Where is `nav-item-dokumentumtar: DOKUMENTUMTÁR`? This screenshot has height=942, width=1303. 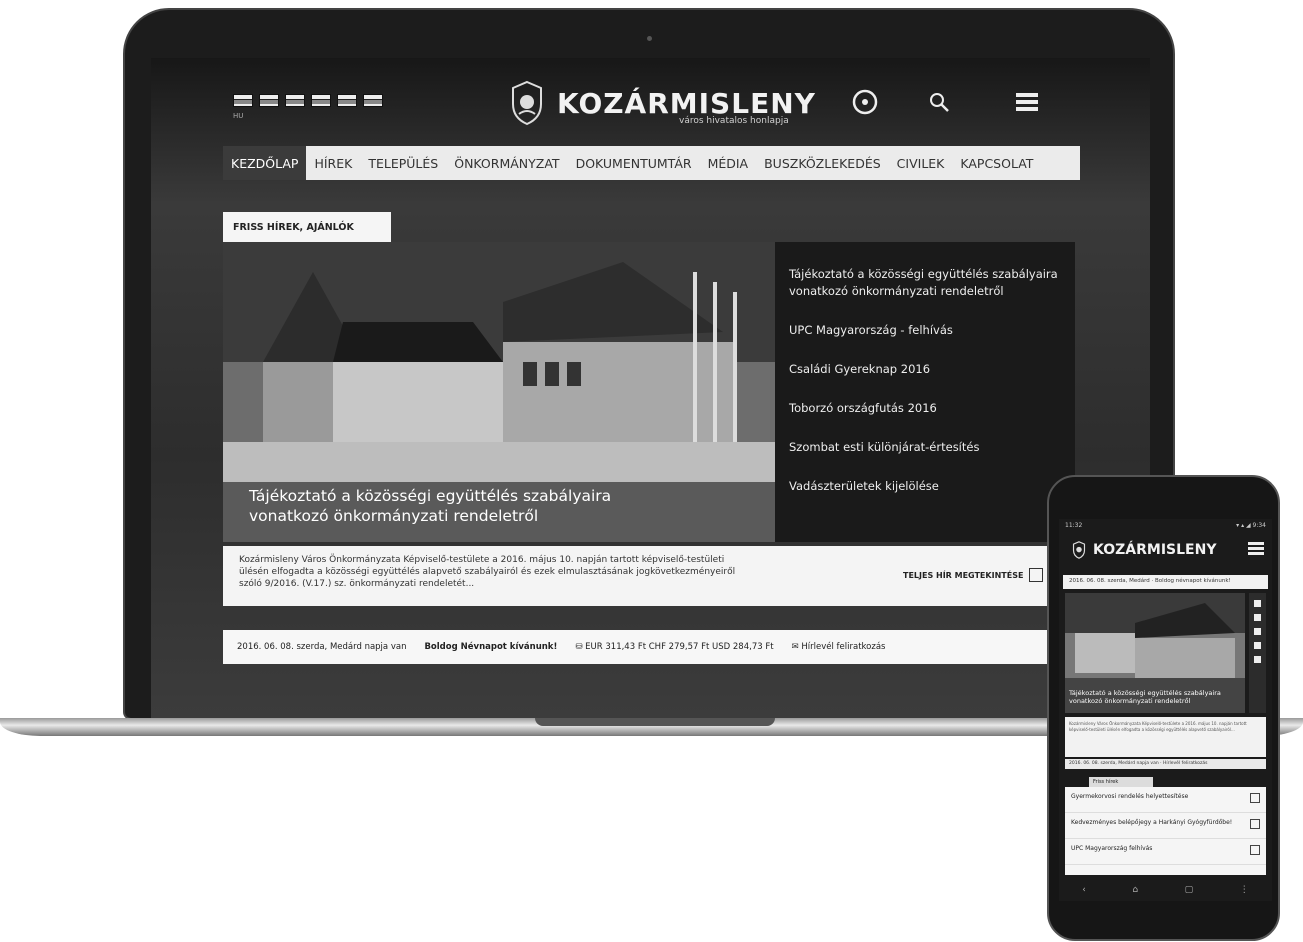
nav-item-dokumentumtar: DOKUMENTUMTÁR is located at coordinates (634, 163).